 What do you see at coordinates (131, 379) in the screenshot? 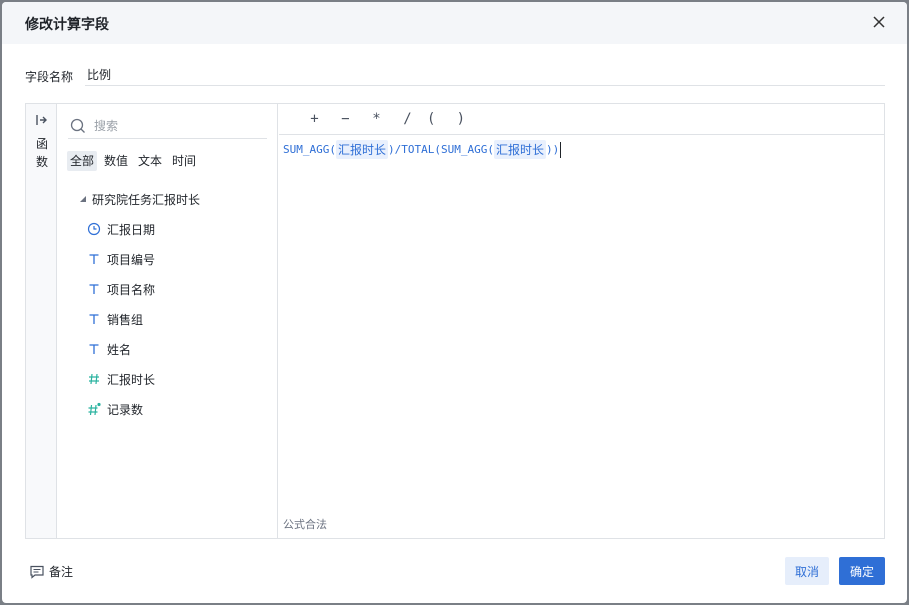
I see `list-item-label: 汇报时长` at bounding box center [131, 379].